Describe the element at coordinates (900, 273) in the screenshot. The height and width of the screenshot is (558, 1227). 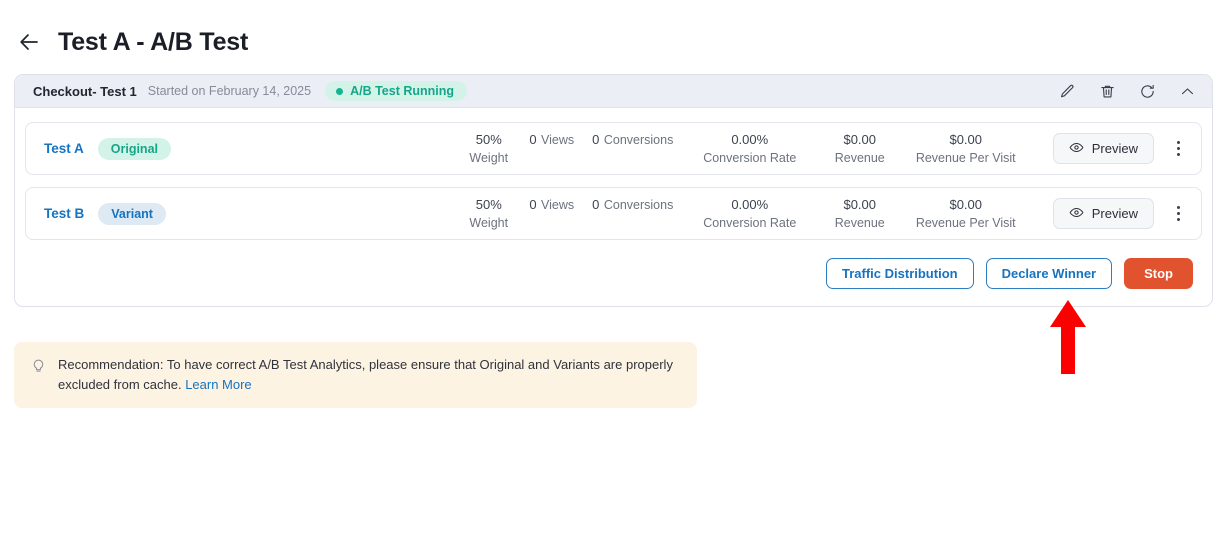
I see `traffic-distribution-button: Traffic Distribution` at that location.